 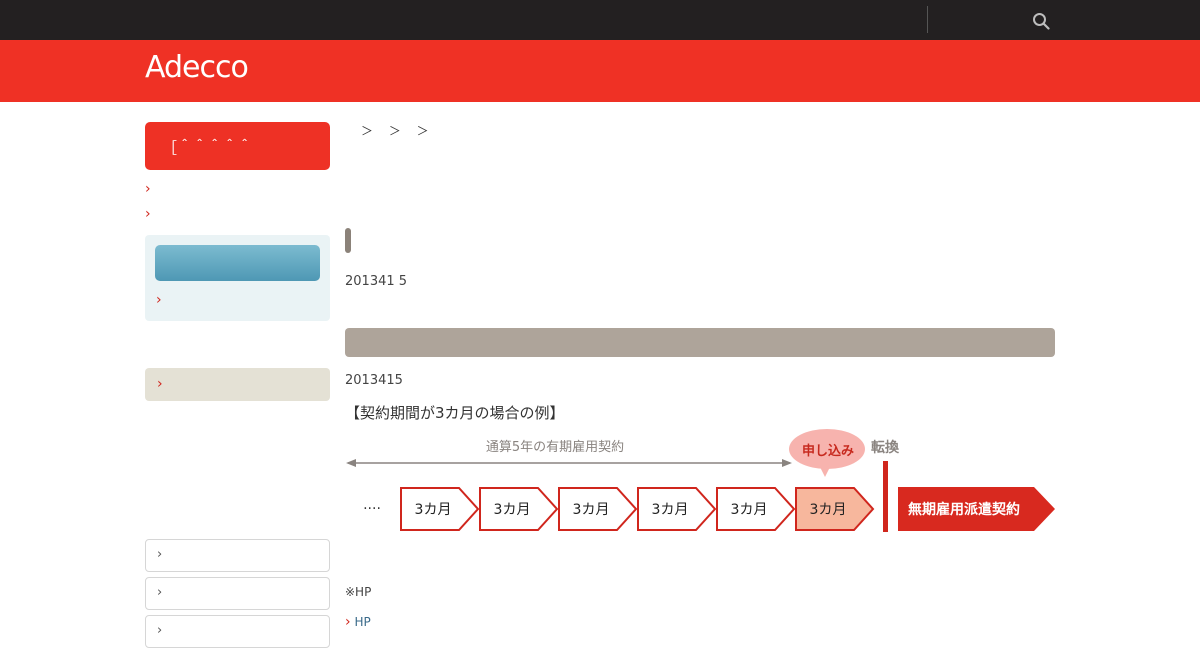 I want to click on adecco-logo: Adecco, so click(x=197, y=67).